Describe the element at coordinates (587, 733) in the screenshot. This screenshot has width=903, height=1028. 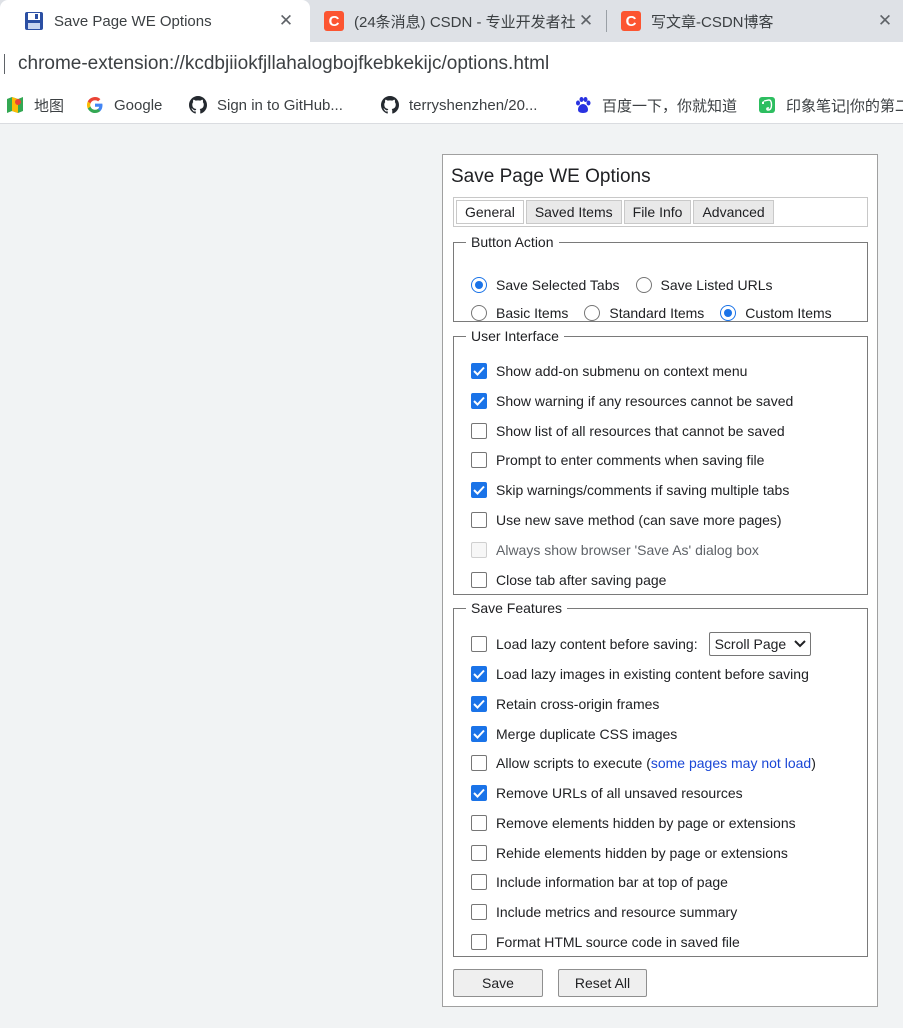
I see `option-label: Merge duplicate CSS images` at that location.